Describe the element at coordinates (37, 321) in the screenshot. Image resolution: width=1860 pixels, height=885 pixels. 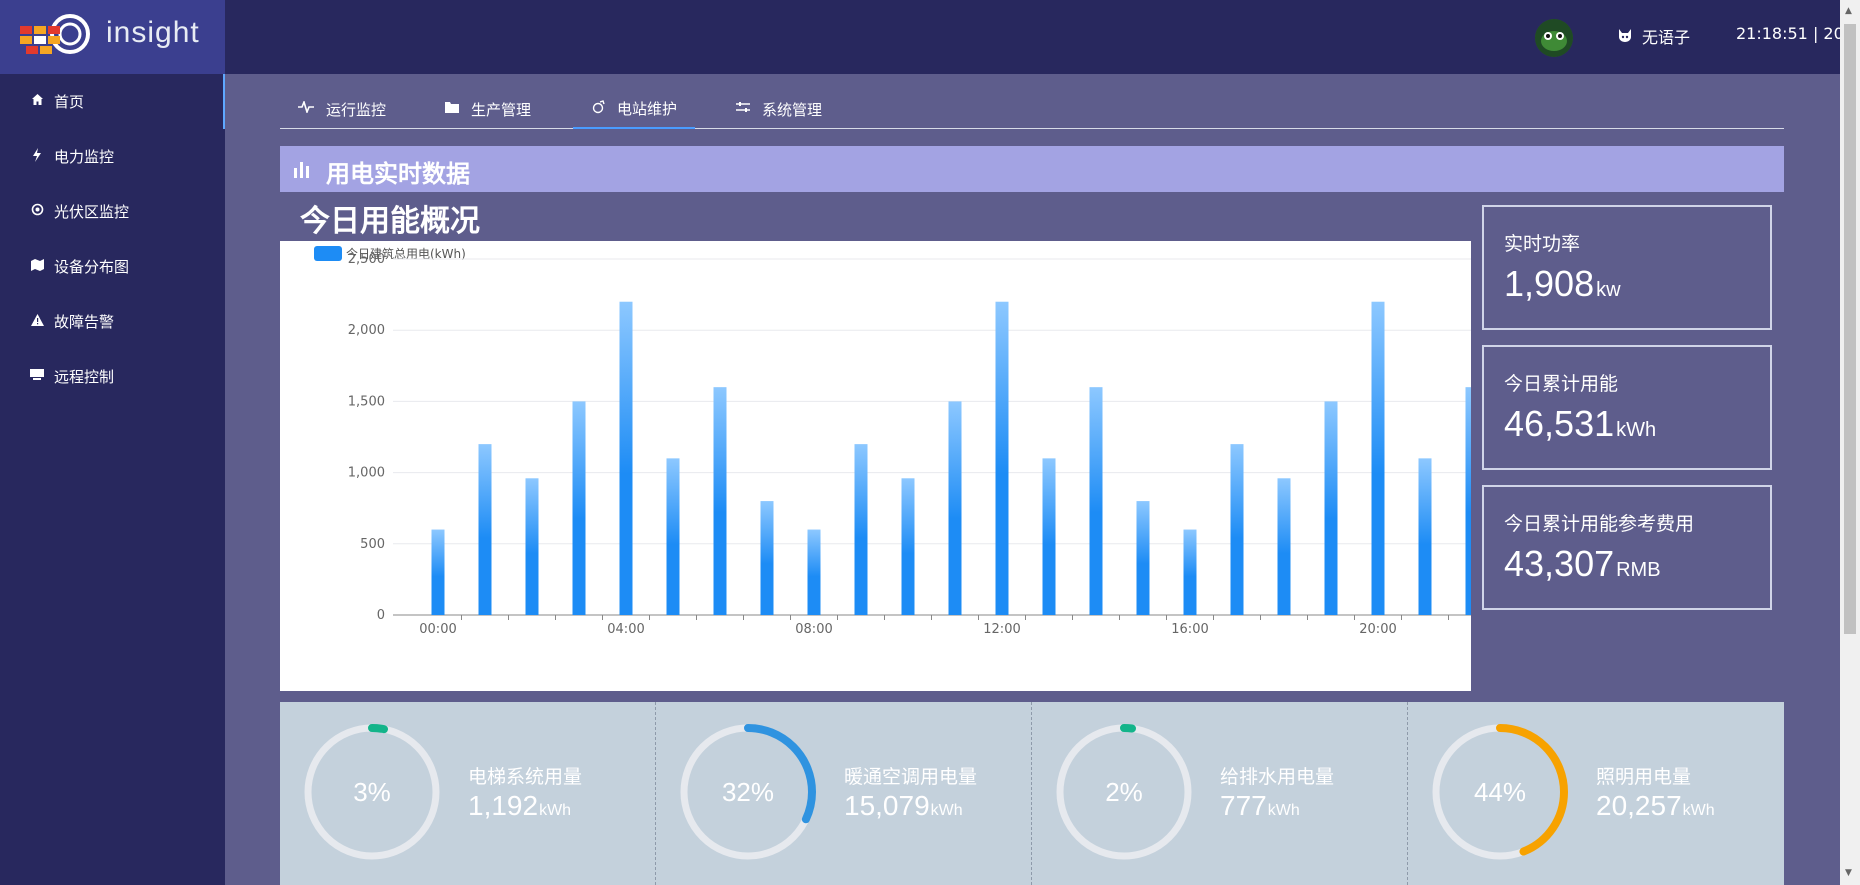
I see `warning-icon` at that location.